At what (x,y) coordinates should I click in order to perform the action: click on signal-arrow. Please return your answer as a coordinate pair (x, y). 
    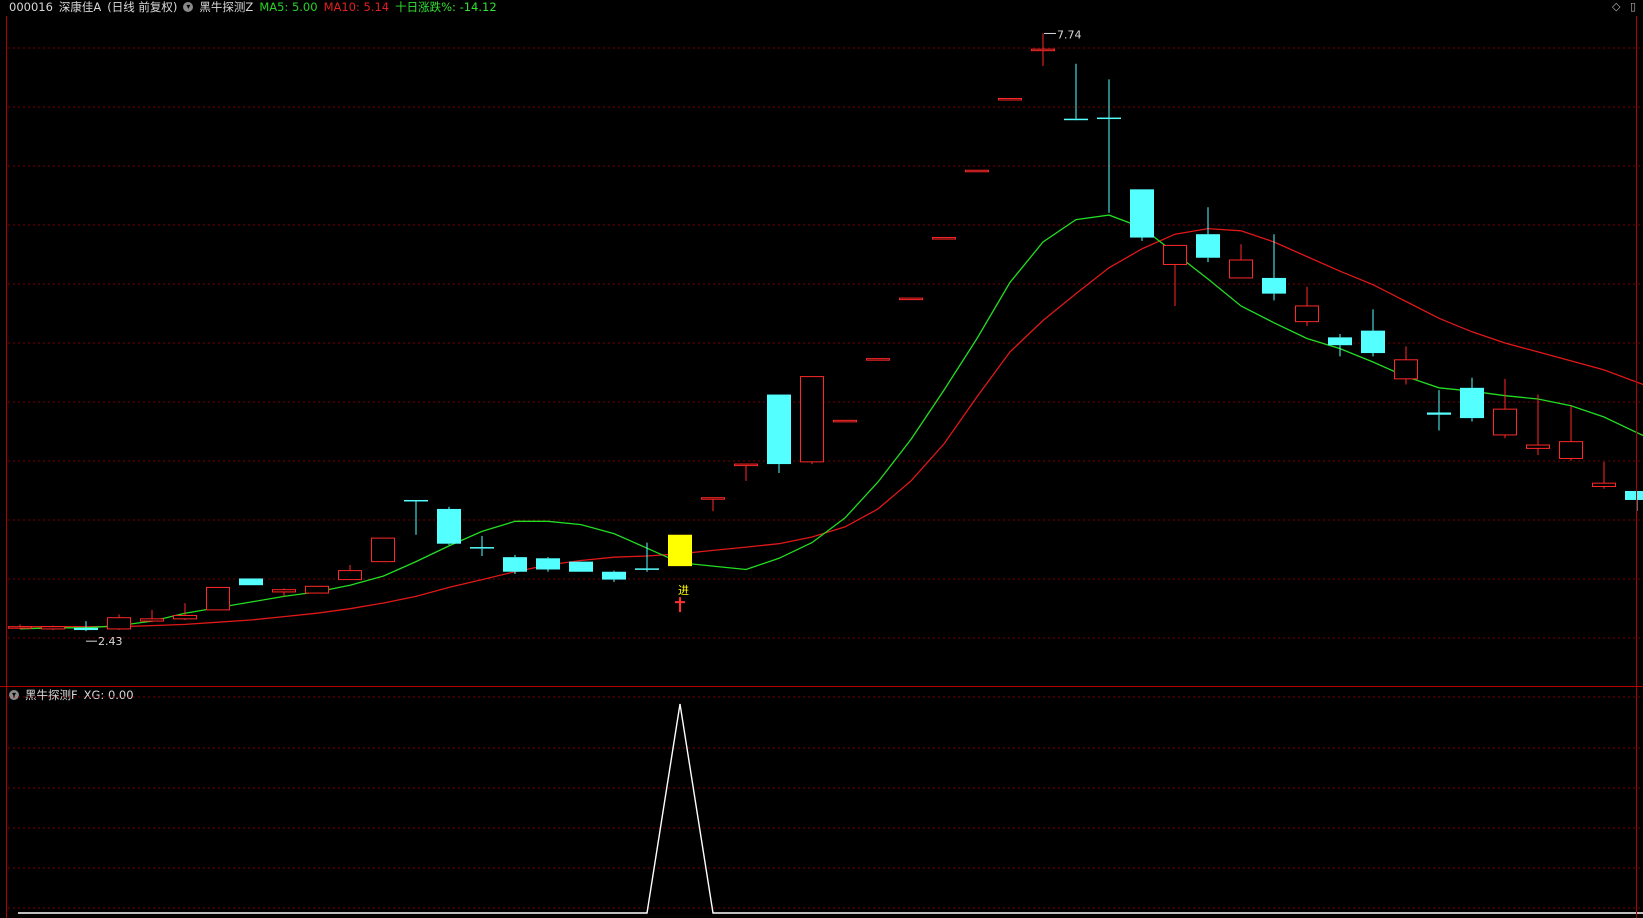
    Looking at the image, I should click on (680, 605).